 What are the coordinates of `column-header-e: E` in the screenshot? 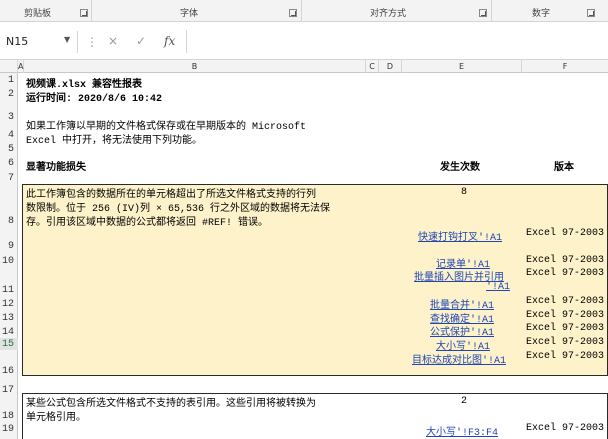 It's located at (462, 66).